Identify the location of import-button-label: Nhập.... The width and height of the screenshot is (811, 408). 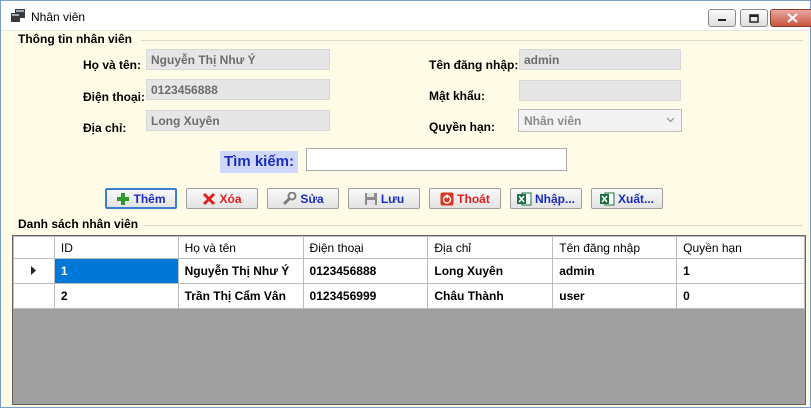
(554, 198).